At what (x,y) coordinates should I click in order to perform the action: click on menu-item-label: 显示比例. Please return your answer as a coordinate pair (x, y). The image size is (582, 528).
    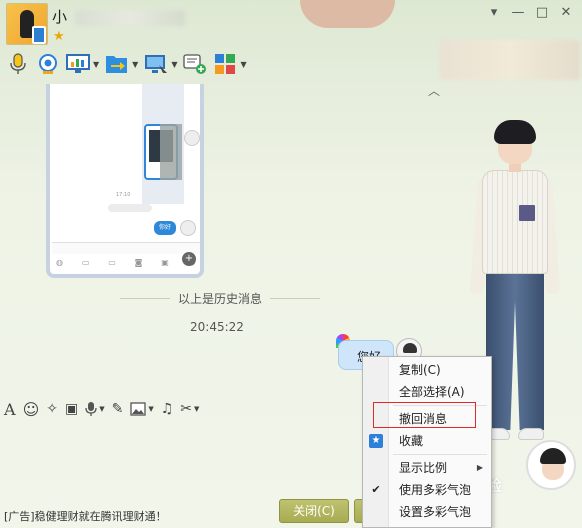
    Looking at the image, I should click on (423, 468).